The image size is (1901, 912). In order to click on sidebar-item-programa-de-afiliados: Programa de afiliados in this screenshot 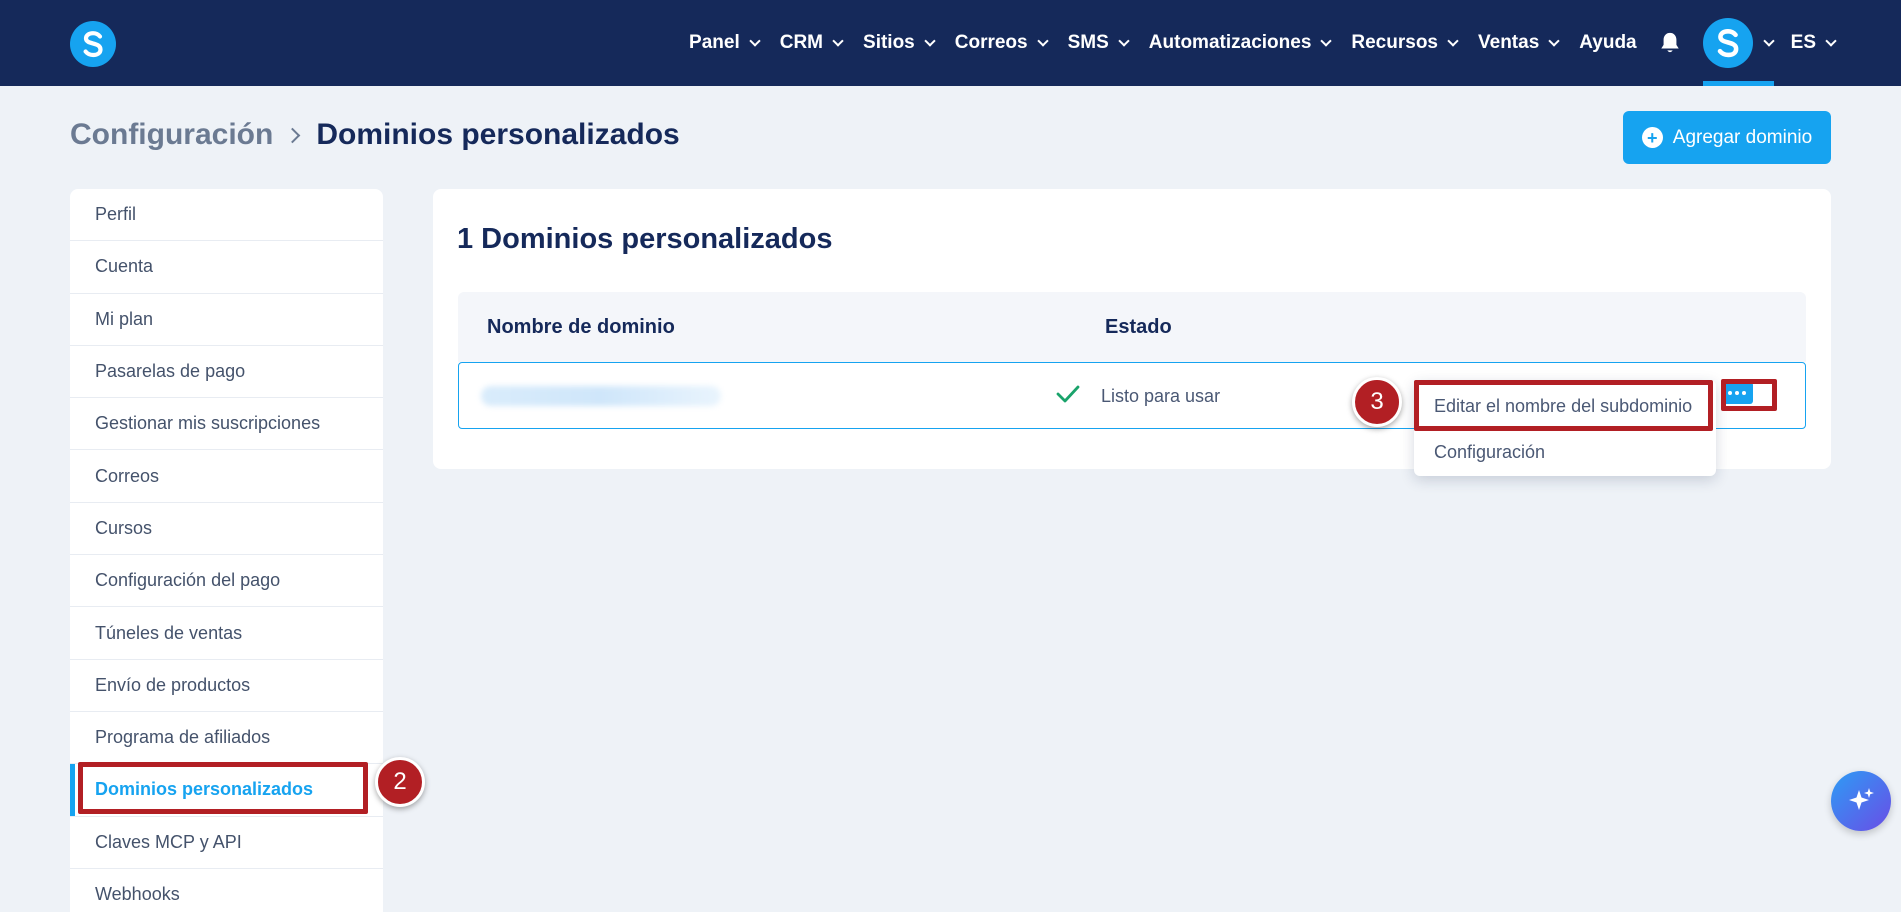, I will do `click(226, 738)`.